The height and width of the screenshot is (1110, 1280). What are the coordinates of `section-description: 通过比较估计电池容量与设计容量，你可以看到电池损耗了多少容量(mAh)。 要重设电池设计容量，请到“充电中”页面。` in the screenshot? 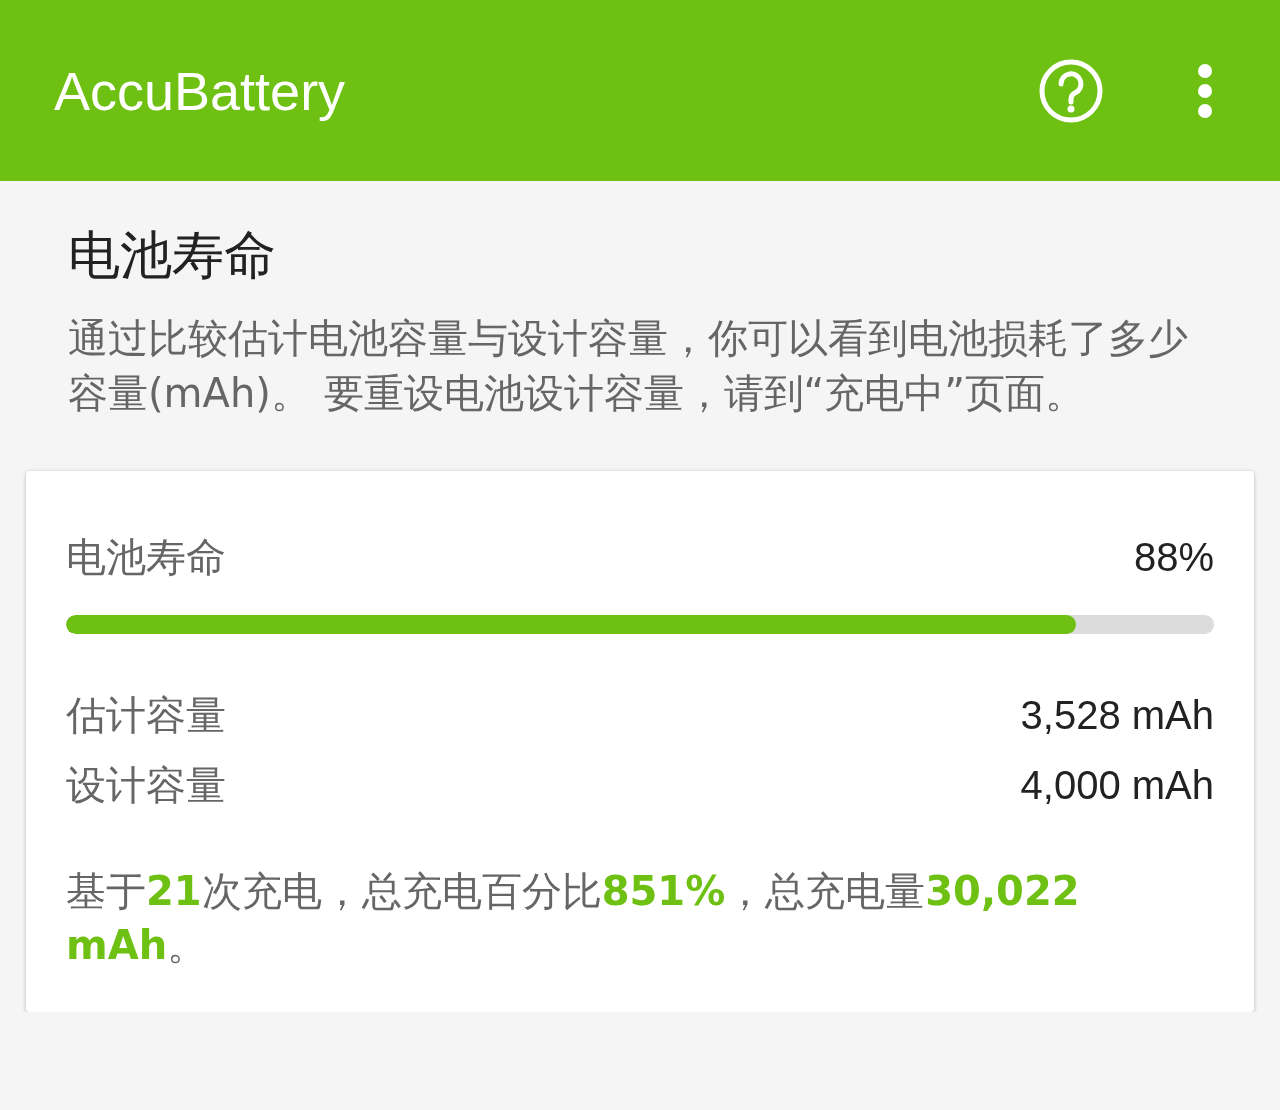 It's located at (628, 366).